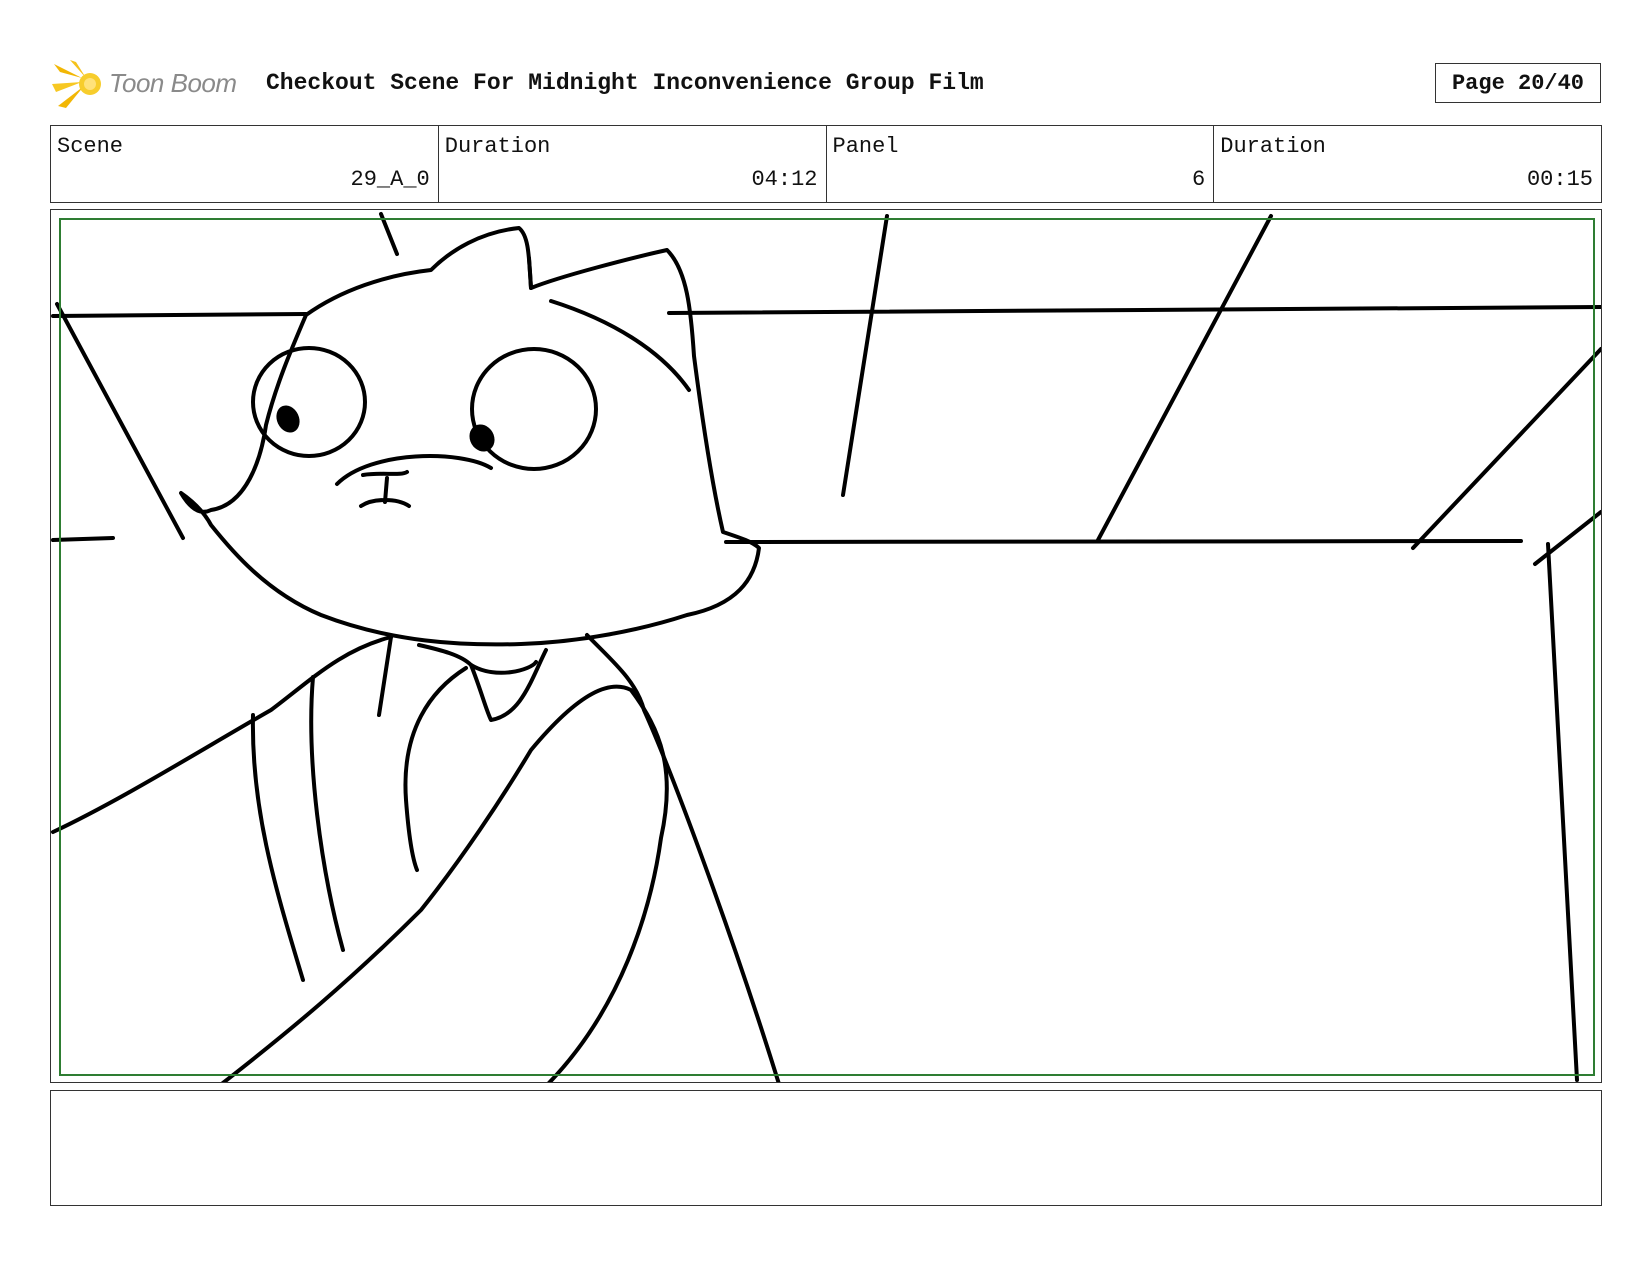 Image resolution: width=1650 pixels, height=1275 pixels. I want to click on panel-duration-label: Duration, so click(1273, 146).